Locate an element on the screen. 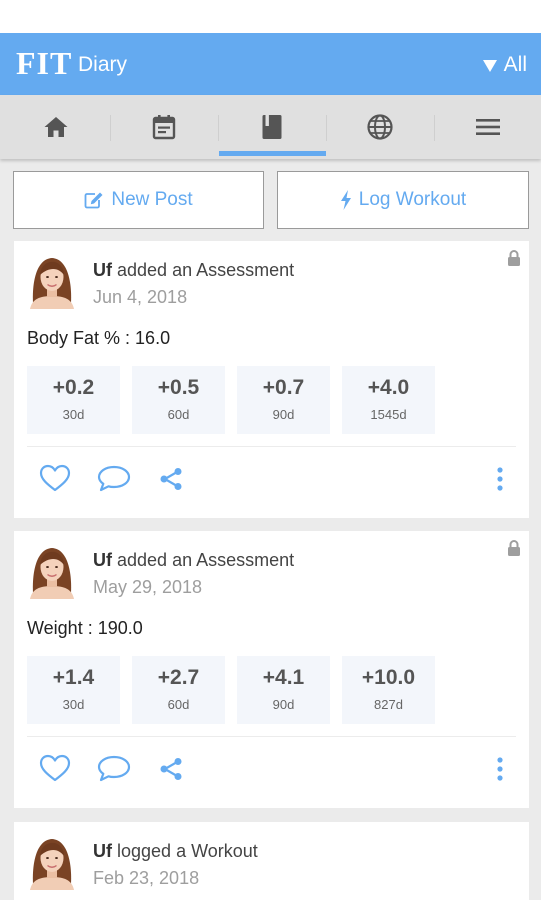 The image size is (541, 900). stat-period: 1545d is located at coordinates (388, 414).